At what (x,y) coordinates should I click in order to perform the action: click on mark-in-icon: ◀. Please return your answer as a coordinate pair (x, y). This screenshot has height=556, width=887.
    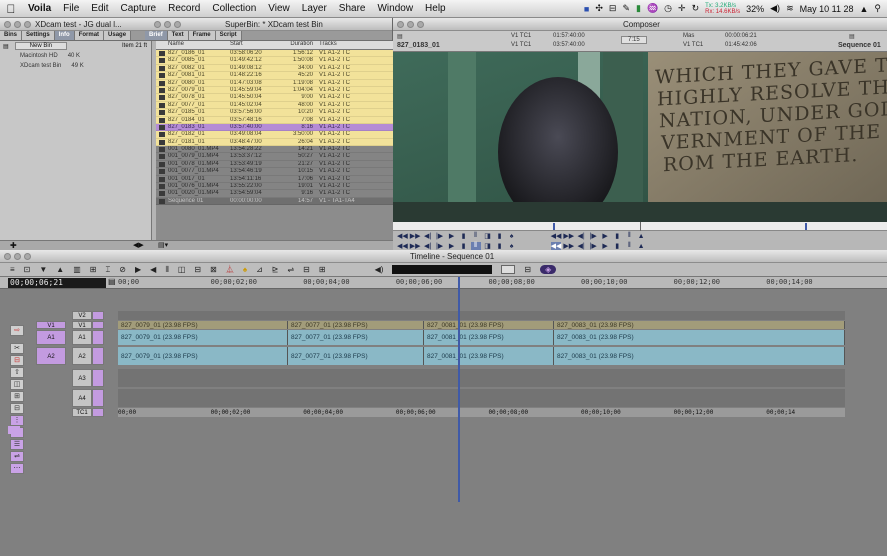
    Looking at the image, I should click on (153, 269).